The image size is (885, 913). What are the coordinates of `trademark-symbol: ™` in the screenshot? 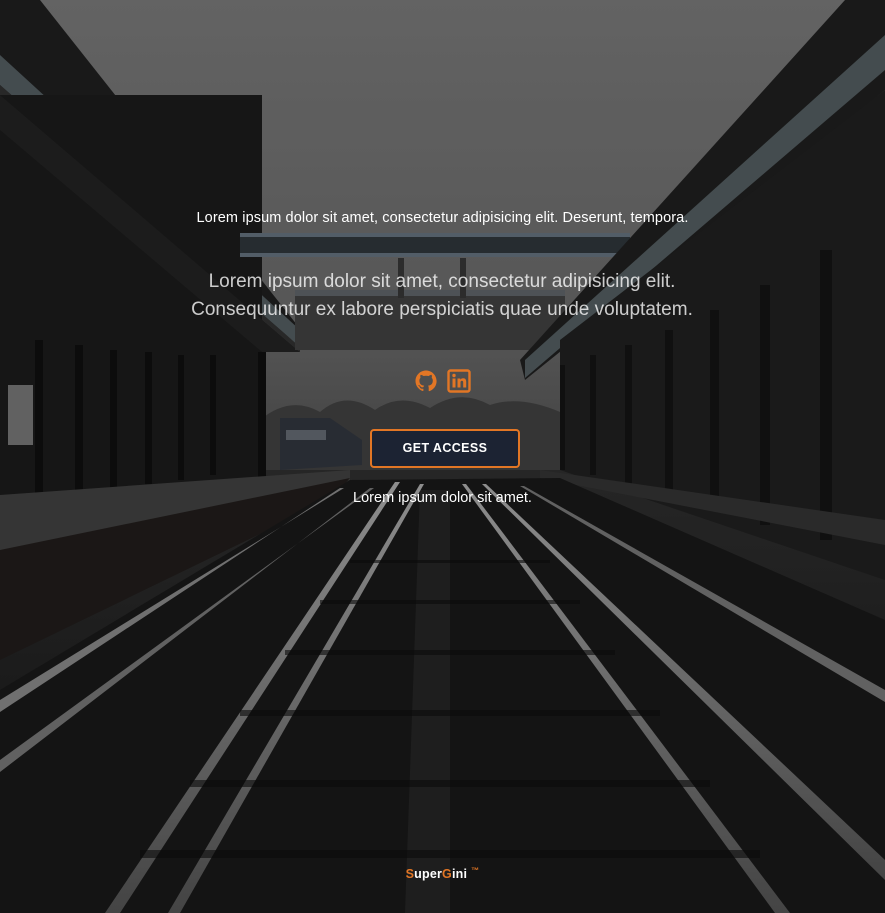 It's located at (475, 870).